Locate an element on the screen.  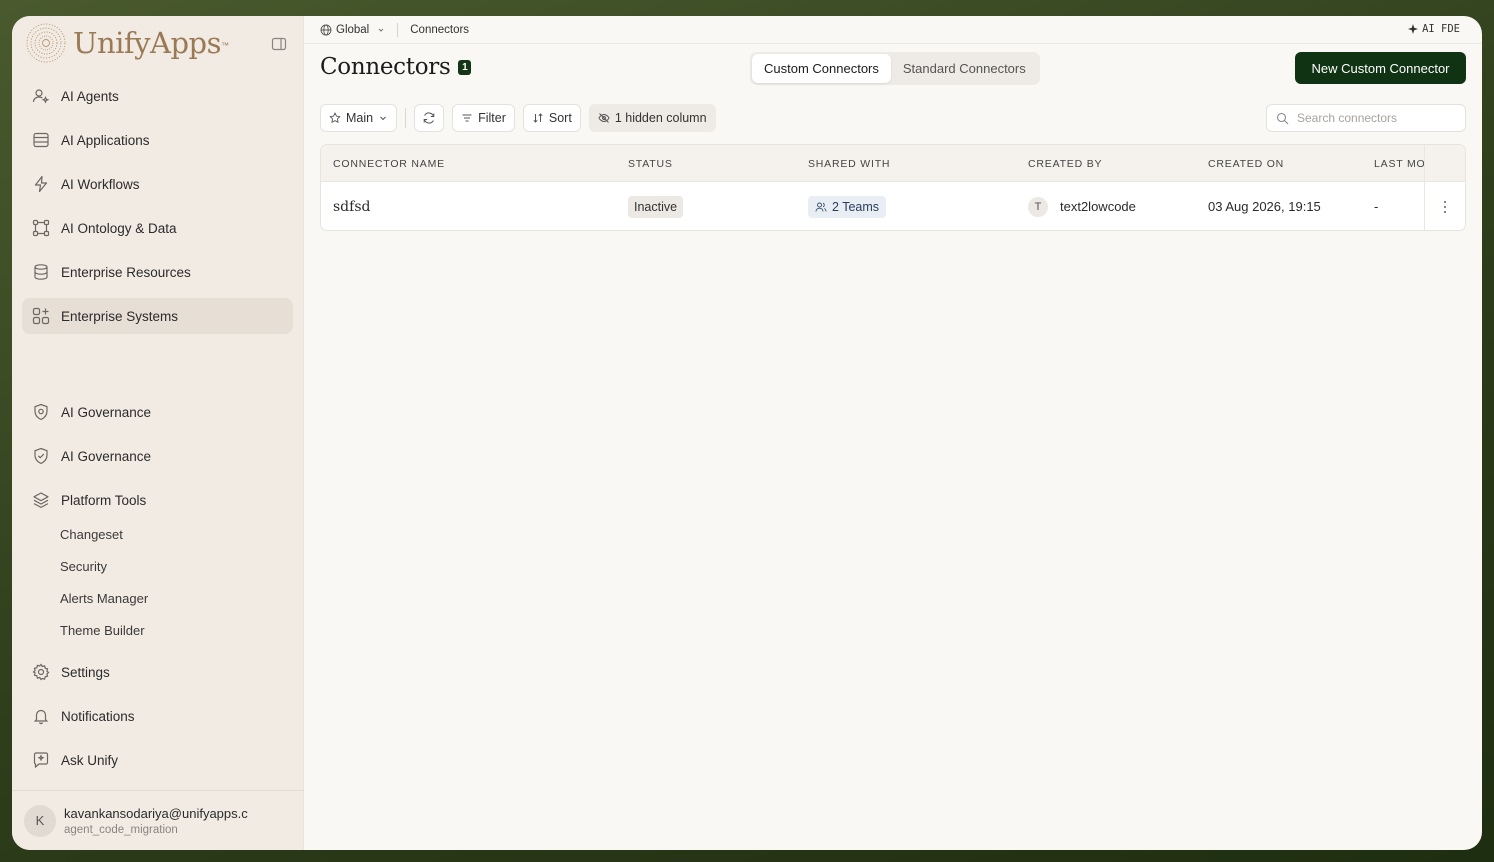
refresh-button is located at coordinates (429, 118).